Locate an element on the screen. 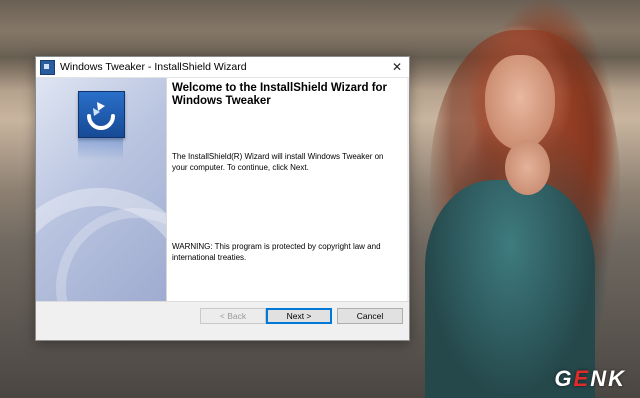 The height and width of the screenshot is (398, 640). wizard-footer: < Back Next > Cancel is located at coordinates (222, 320).